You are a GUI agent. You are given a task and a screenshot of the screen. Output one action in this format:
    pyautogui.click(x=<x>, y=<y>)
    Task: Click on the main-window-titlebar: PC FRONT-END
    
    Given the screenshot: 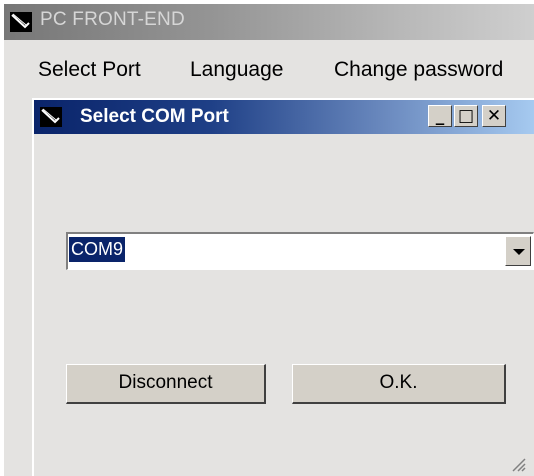 What is the action you would take?
    pyautogui.click(x=269, y=22)
    